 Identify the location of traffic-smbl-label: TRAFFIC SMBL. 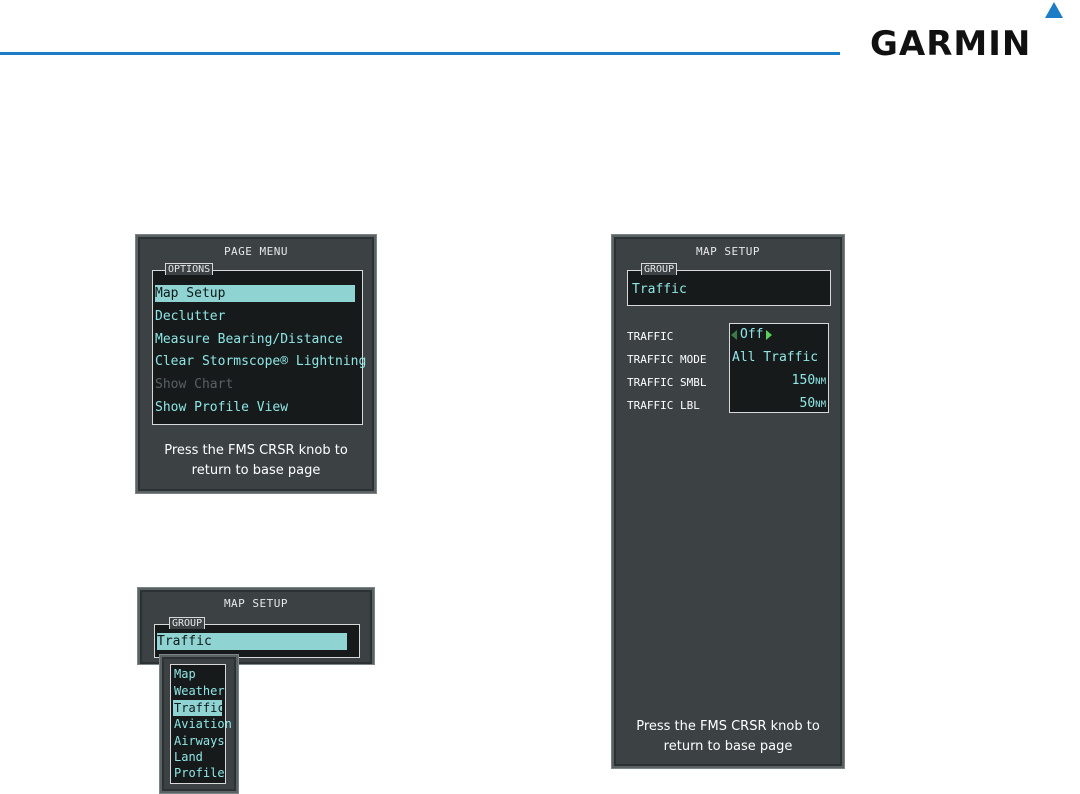
(667, 382).